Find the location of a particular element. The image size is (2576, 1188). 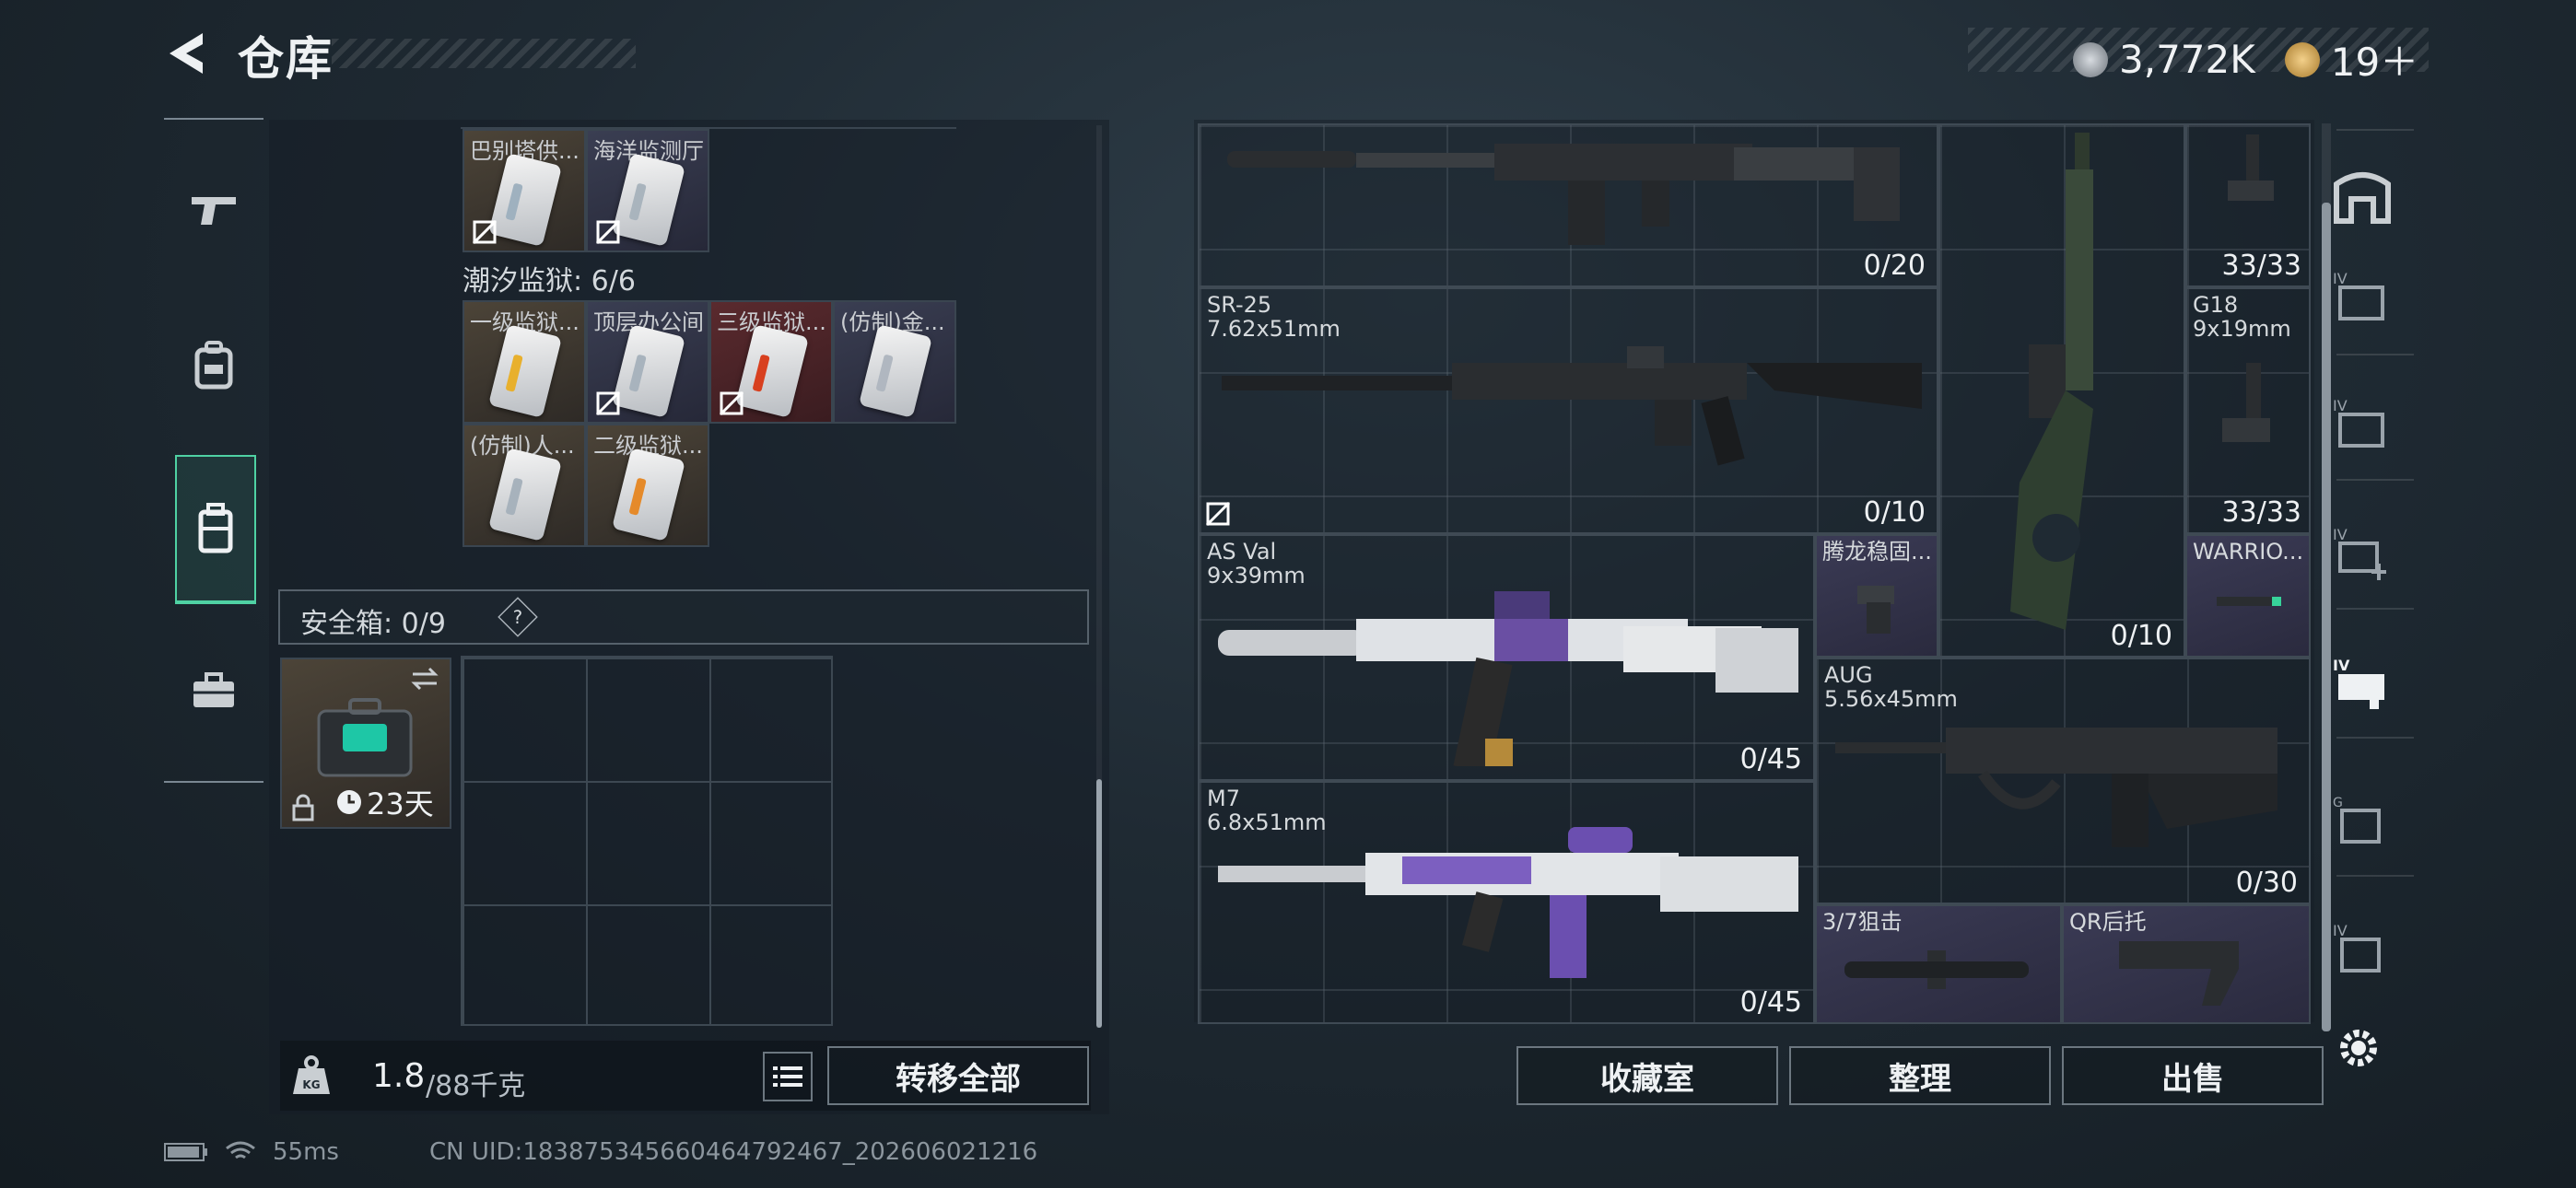

swap-icon is located at coordinates (424, 679).